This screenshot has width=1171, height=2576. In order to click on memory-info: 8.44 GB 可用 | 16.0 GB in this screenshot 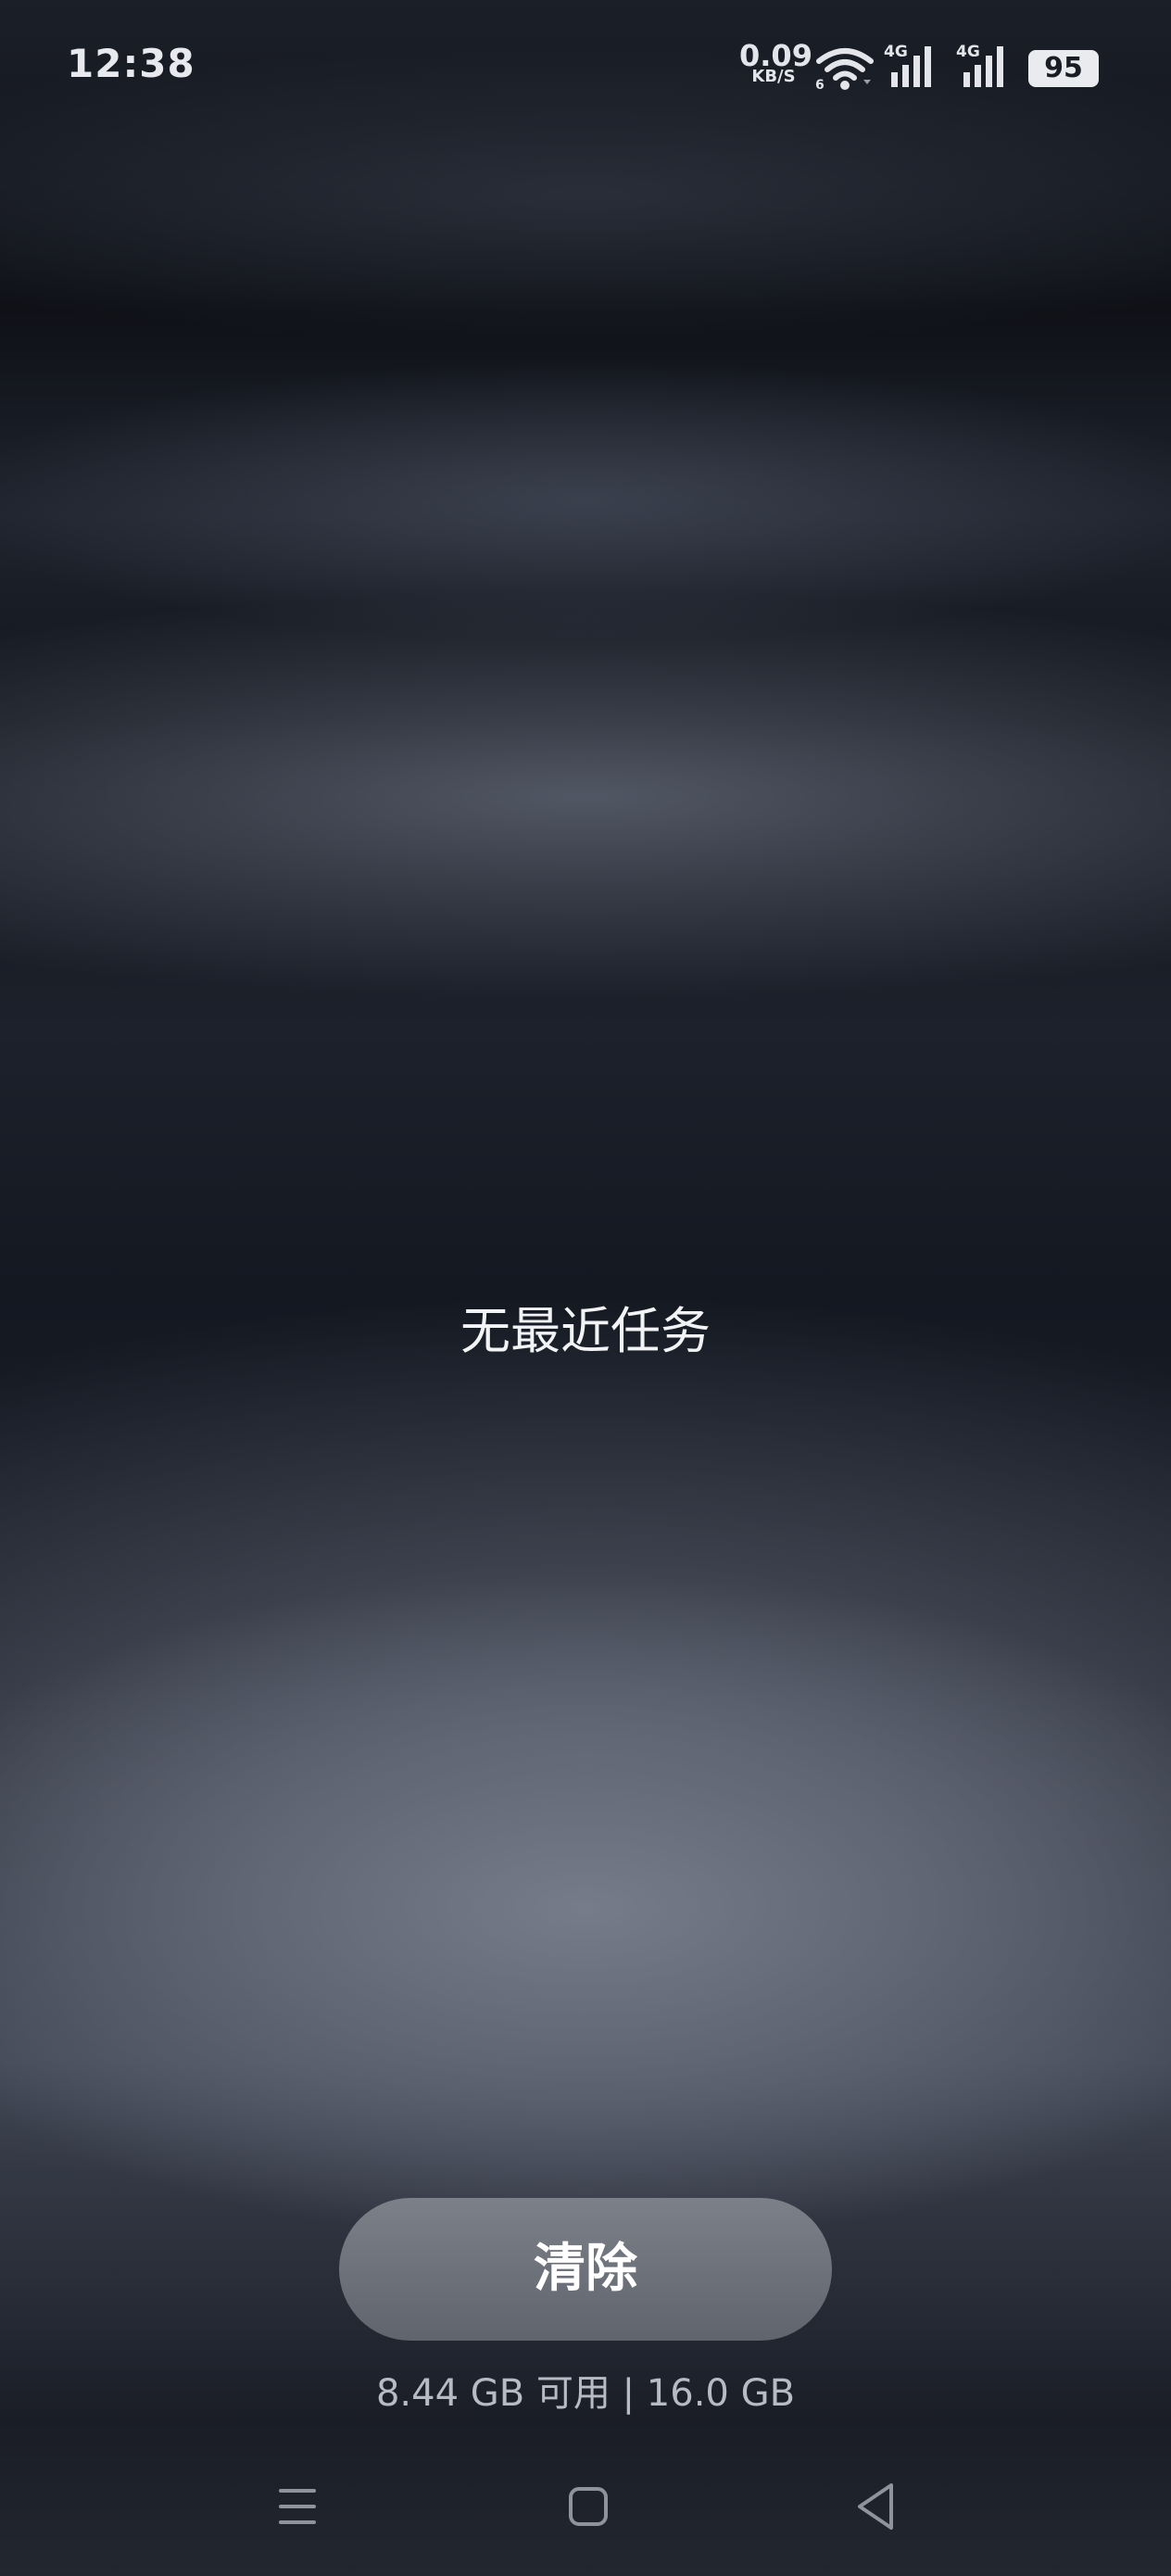, I will do `click(585, 2393)`.